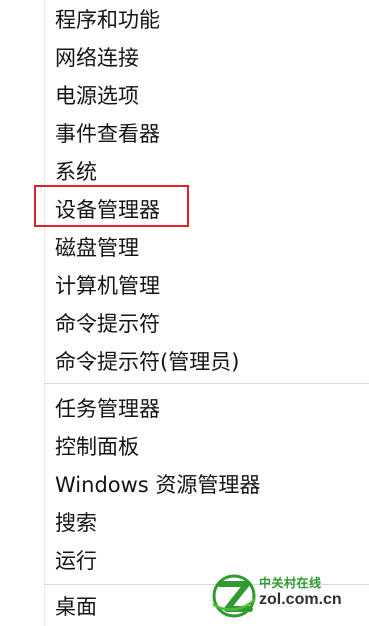  I want to click on menu-item-network-connections: 网络连接, so click(97, 58).